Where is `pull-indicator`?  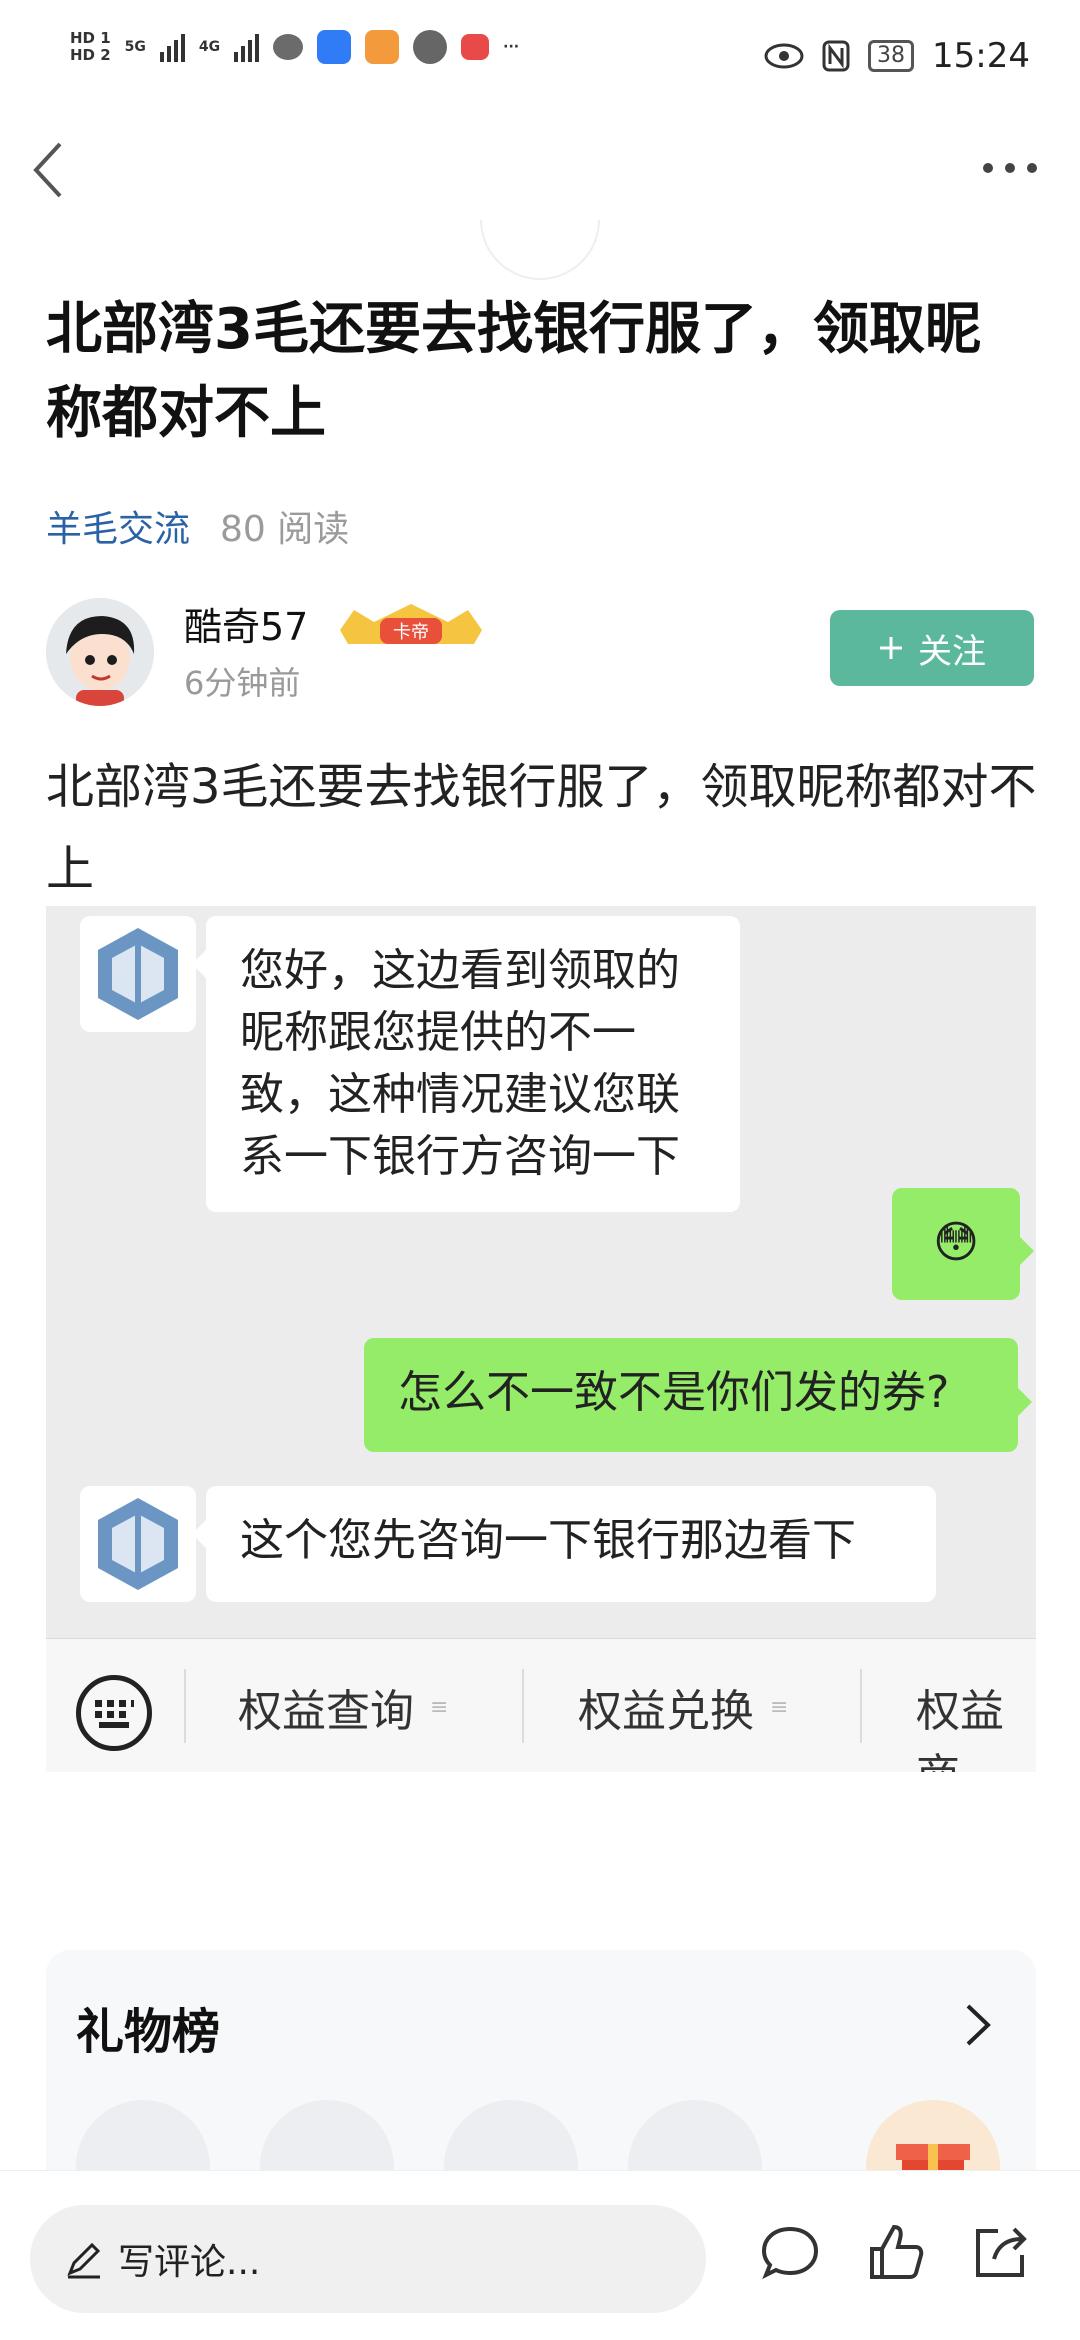
pull-indicator is located at coordinates (540, 250).